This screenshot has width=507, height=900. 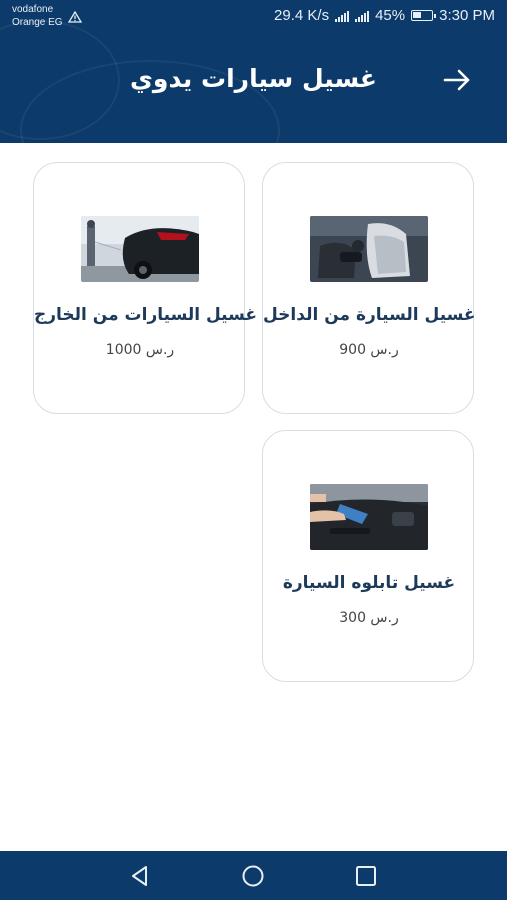 I want to click on circle-home-icon, so click(x=253, y=876).